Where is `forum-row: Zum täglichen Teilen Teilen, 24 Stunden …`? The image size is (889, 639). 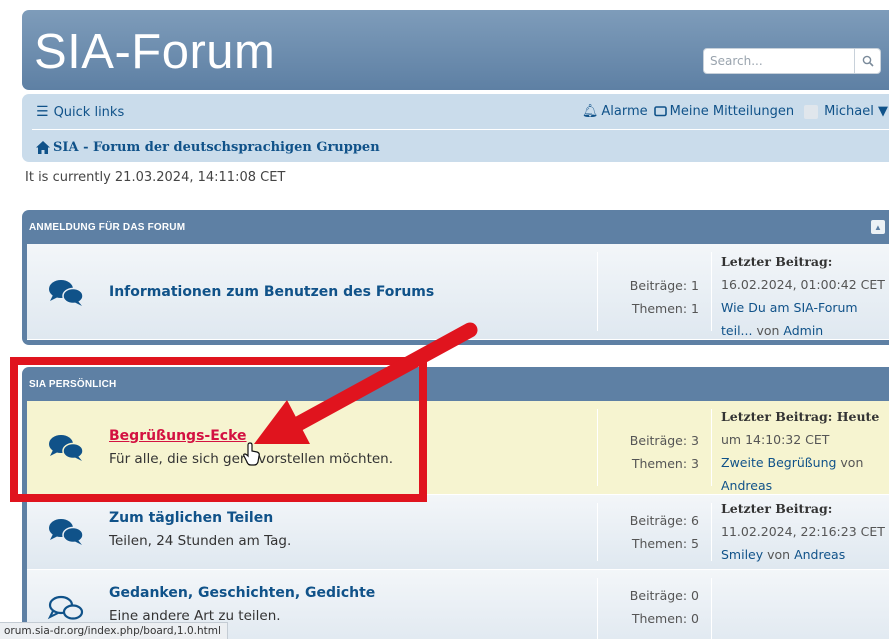
forum-row: Zum täglichen Teilen Teilen, 24 Stunden … is located at coordinates (458, 532).